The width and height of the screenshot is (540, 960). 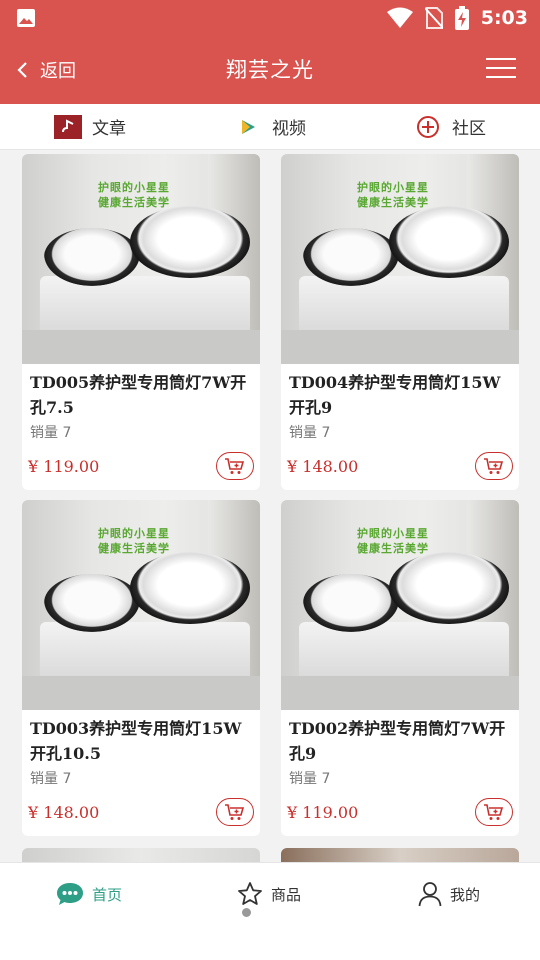 I want to click on article-icon, so click(x=68, y=126).